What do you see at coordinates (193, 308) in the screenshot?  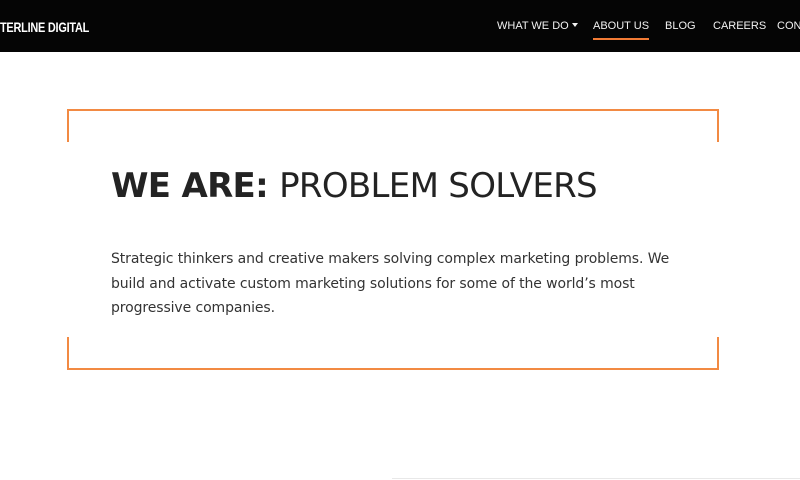 I see `description-line-3: progressive companies.` at bounding box center [193, 308].